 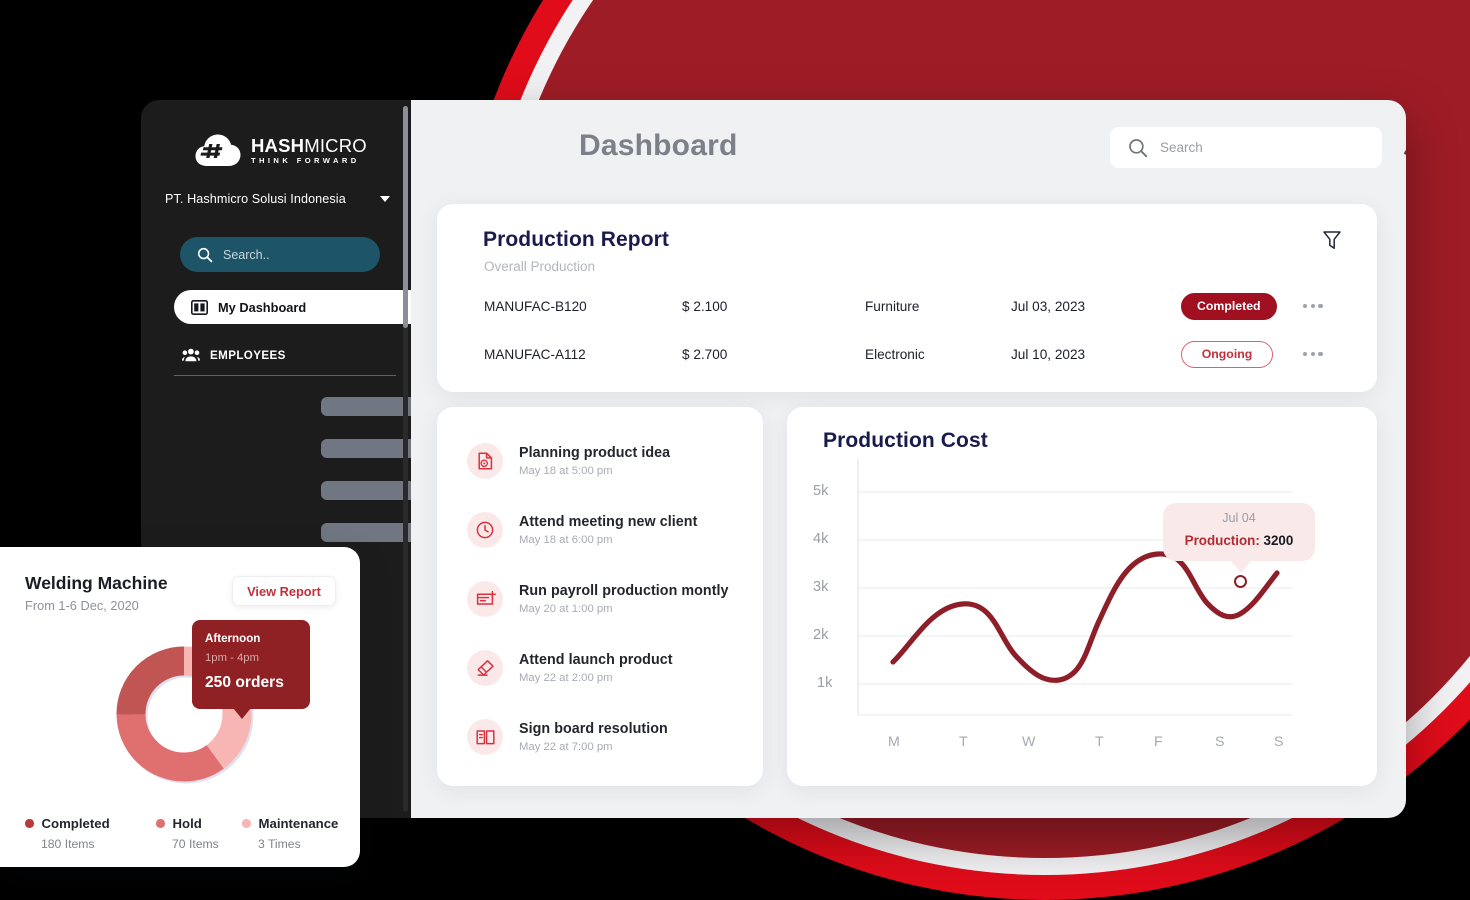 I want to click on bell-icon, so click(x=1404, y=151).